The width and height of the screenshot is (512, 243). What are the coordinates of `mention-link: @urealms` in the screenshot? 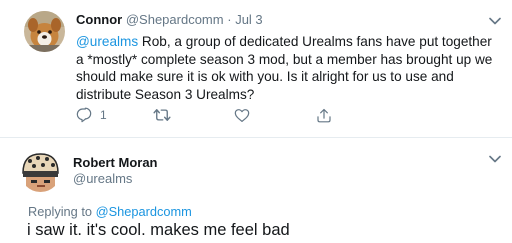 It's located at (107, 41).